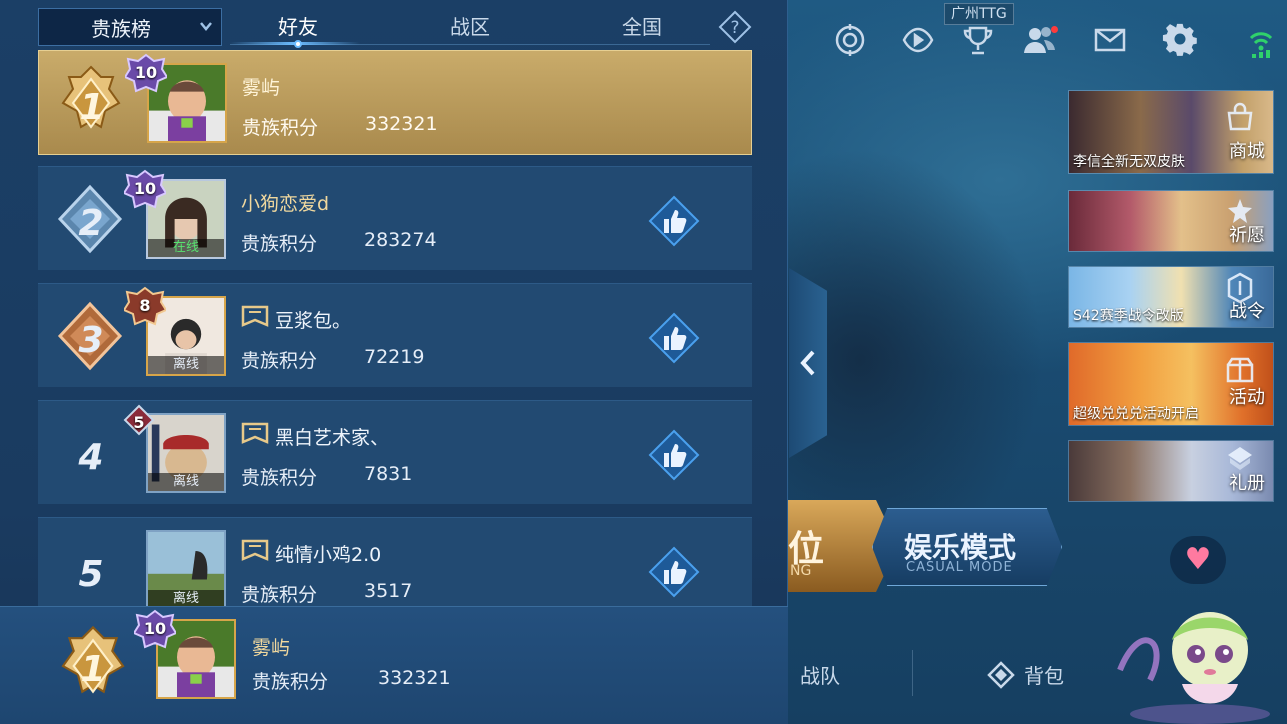 The width and height of the screenshot is (1287, 724). I want to click on gear-icon, so click(1180, 40).